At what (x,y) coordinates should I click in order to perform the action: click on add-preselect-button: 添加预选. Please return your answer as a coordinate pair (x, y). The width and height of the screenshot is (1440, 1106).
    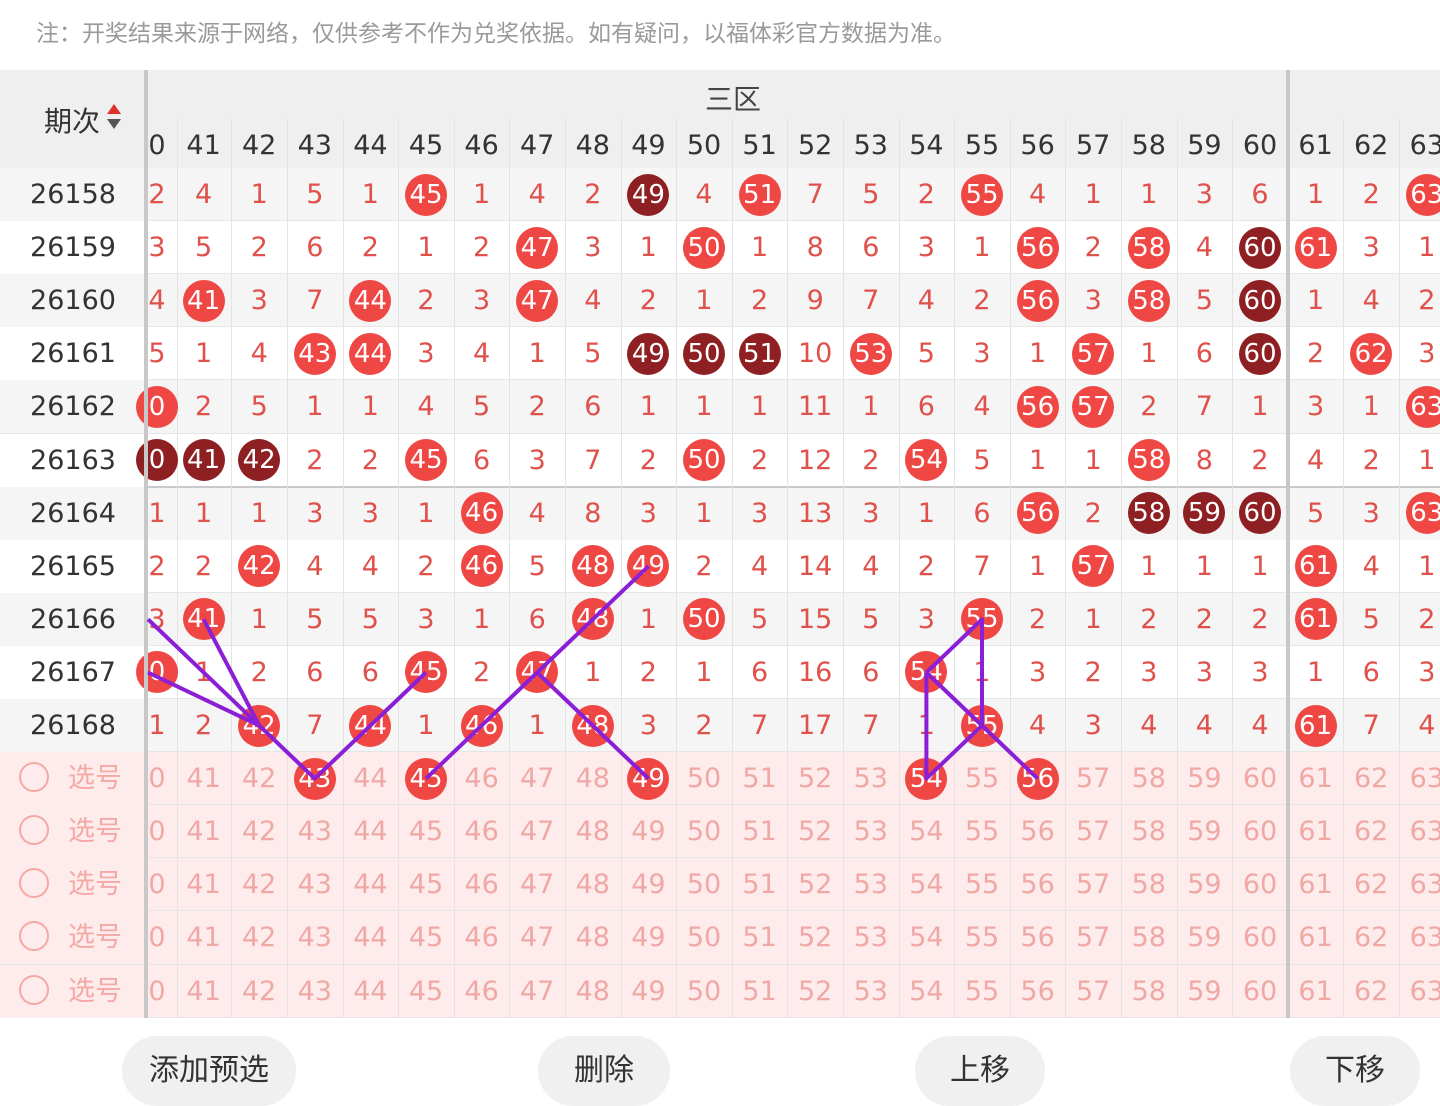
    Looking at the image, I should click on (209, 1071).